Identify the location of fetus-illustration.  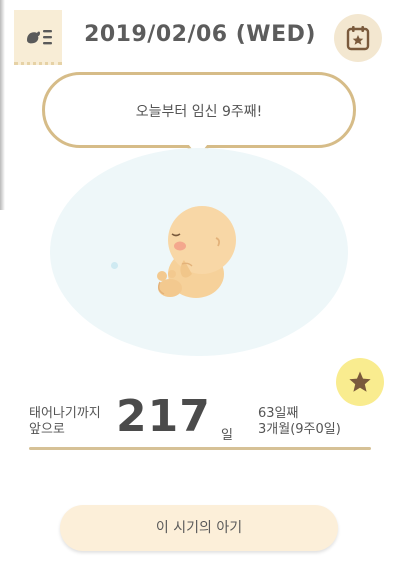
(196, 252).